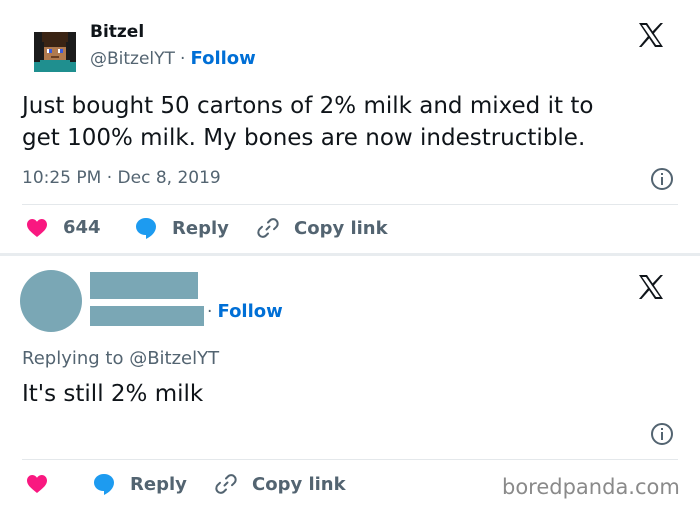  I want to click on replying-to: Replying to @BitzelYT, so click(120, 358).